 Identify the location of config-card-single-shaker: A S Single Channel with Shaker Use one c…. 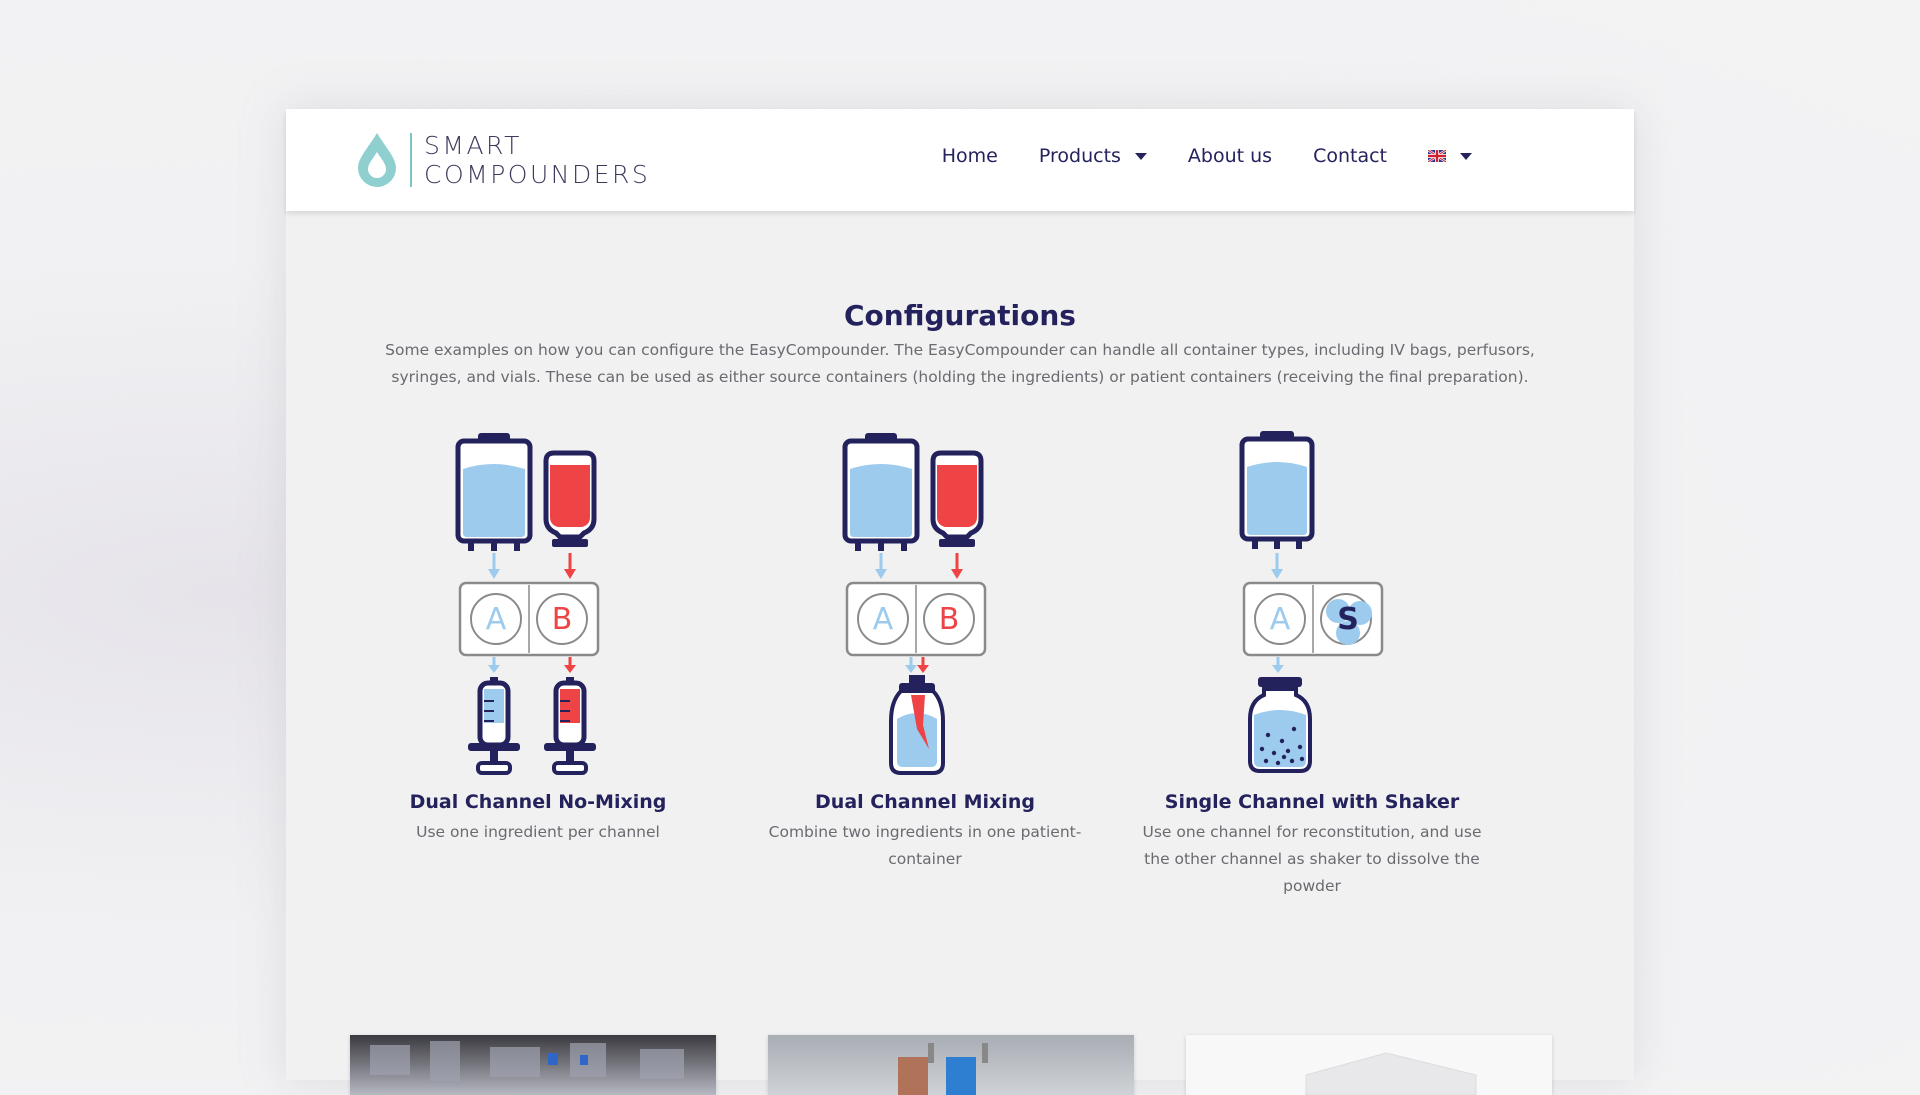
(1312, 664).